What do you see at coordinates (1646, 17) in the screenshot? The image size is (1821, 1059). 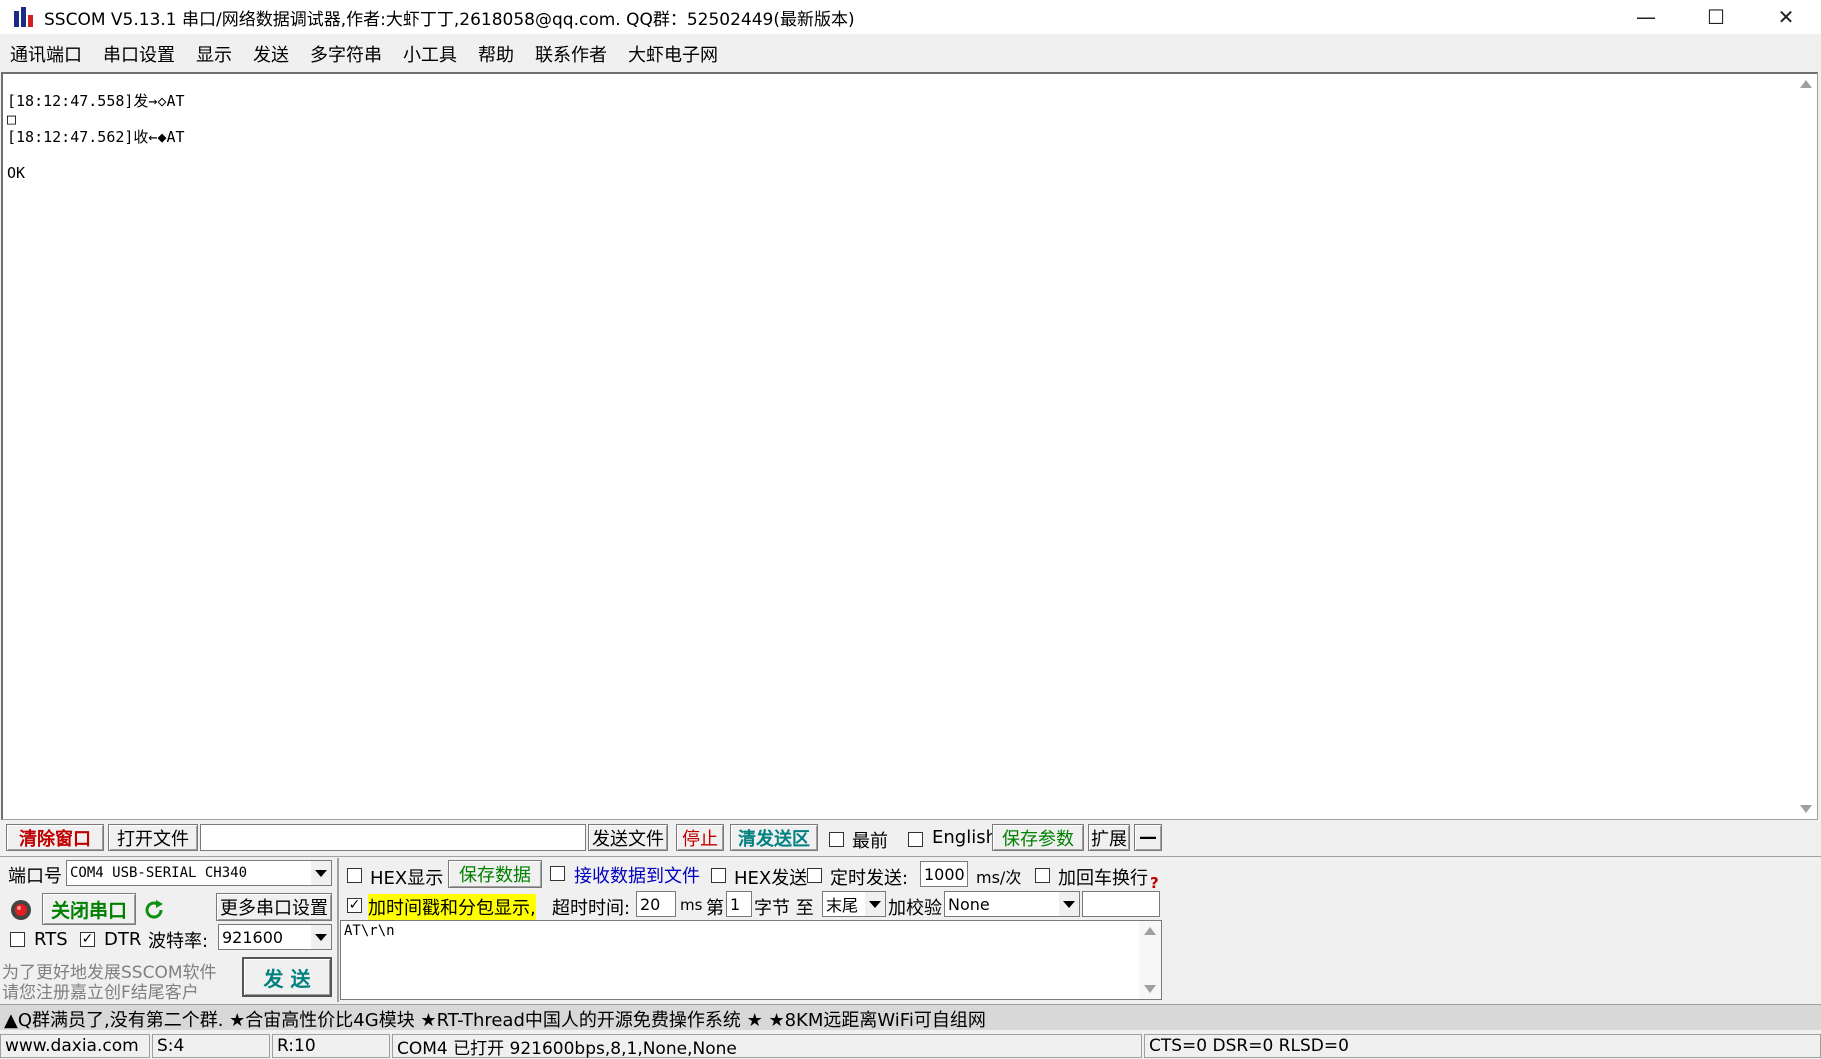 I see `minimize-button: —` at bounding box center [1646, 17].